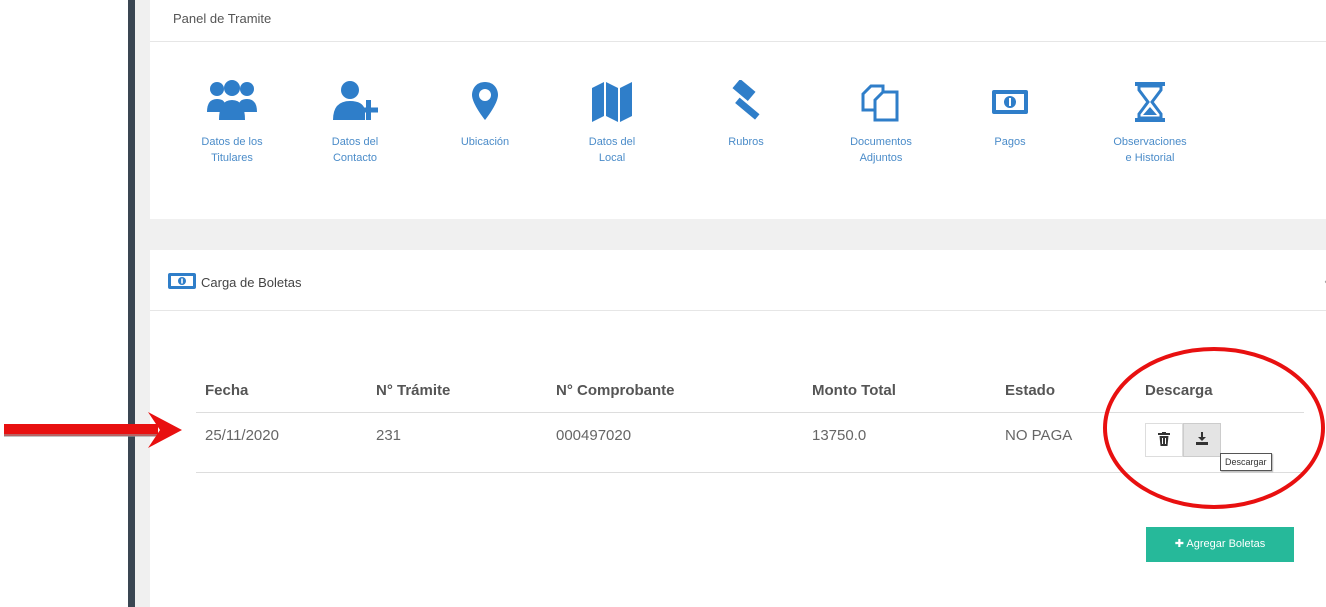 The width and height of the screenshot is (1326, 607). What do you see at coordinates (1150, 123) in the screenshot?
I see `nav-item-observaciones: Observaciones e Historial` at bounding box center [1150, 123].